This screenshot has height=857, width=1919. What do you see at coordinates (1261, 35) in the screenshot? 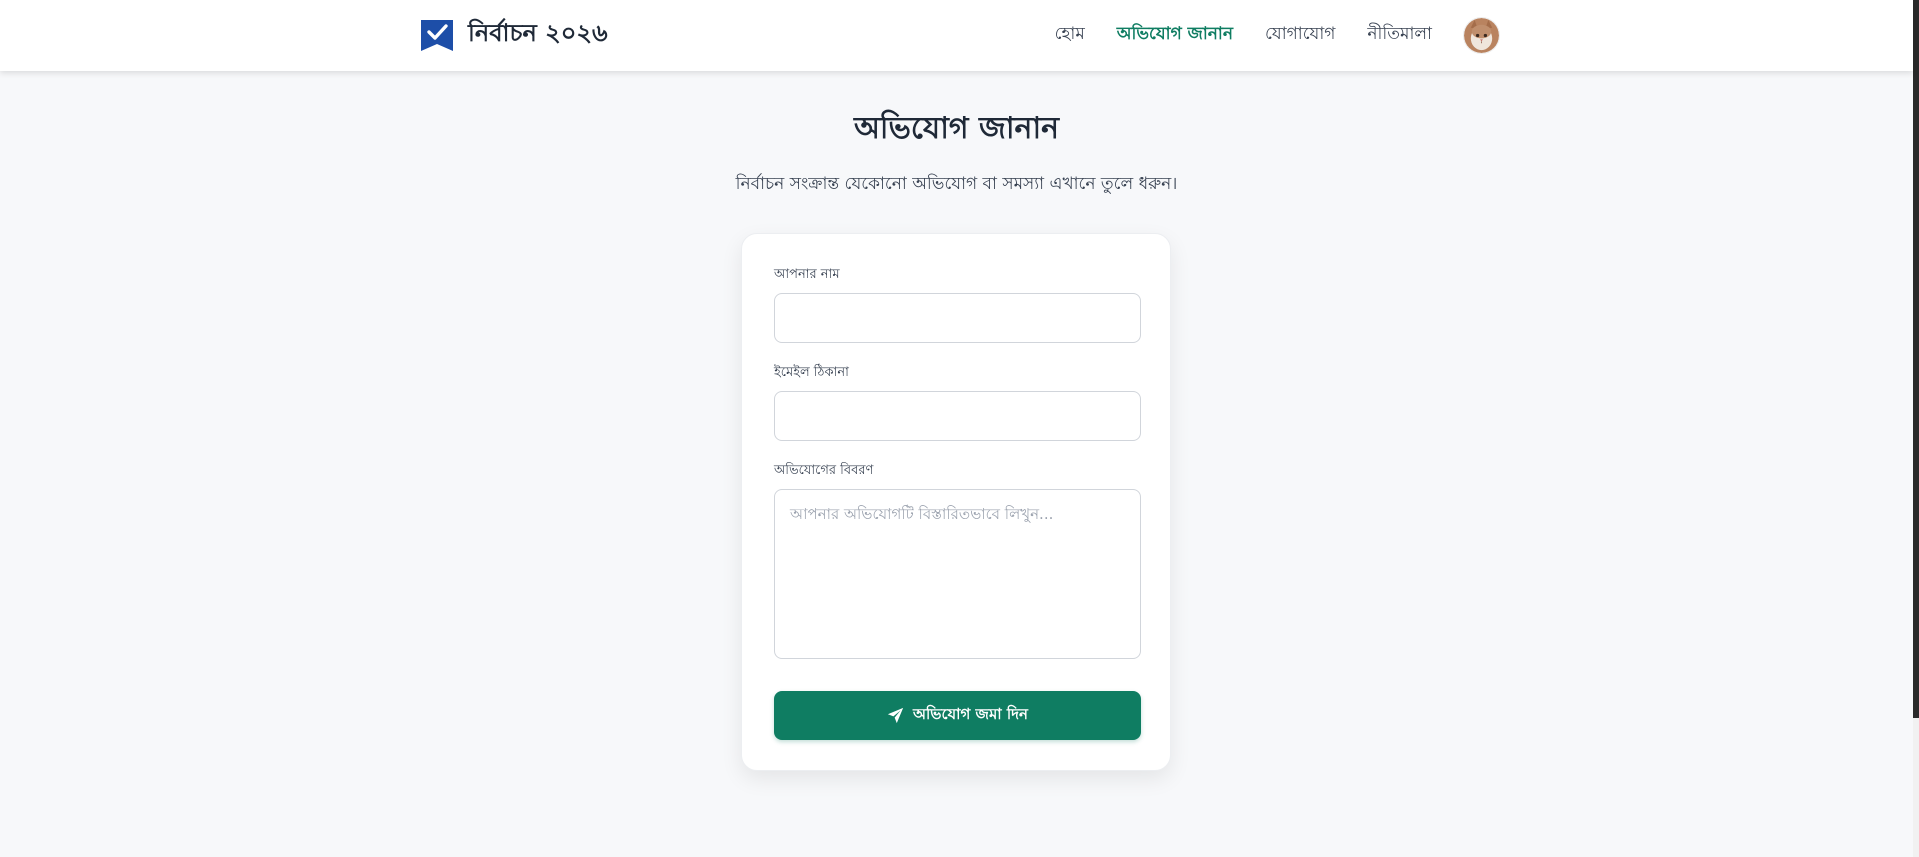
I see `main-nav: হোম অভিযোগ জানান যোগাযোগ নীতিমালা` at bounding box center [1261, 35].